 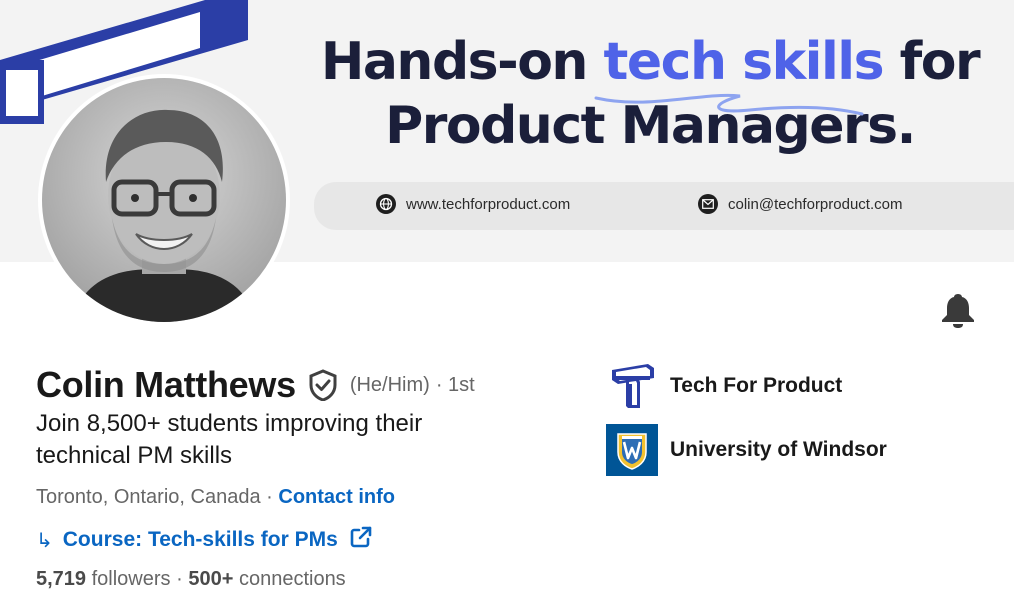 What do you see at coordinates (148, 497) in the screenshot?
I see `profile-location: Toronto, Ontario, Canada` at bounding box center [148, 497].